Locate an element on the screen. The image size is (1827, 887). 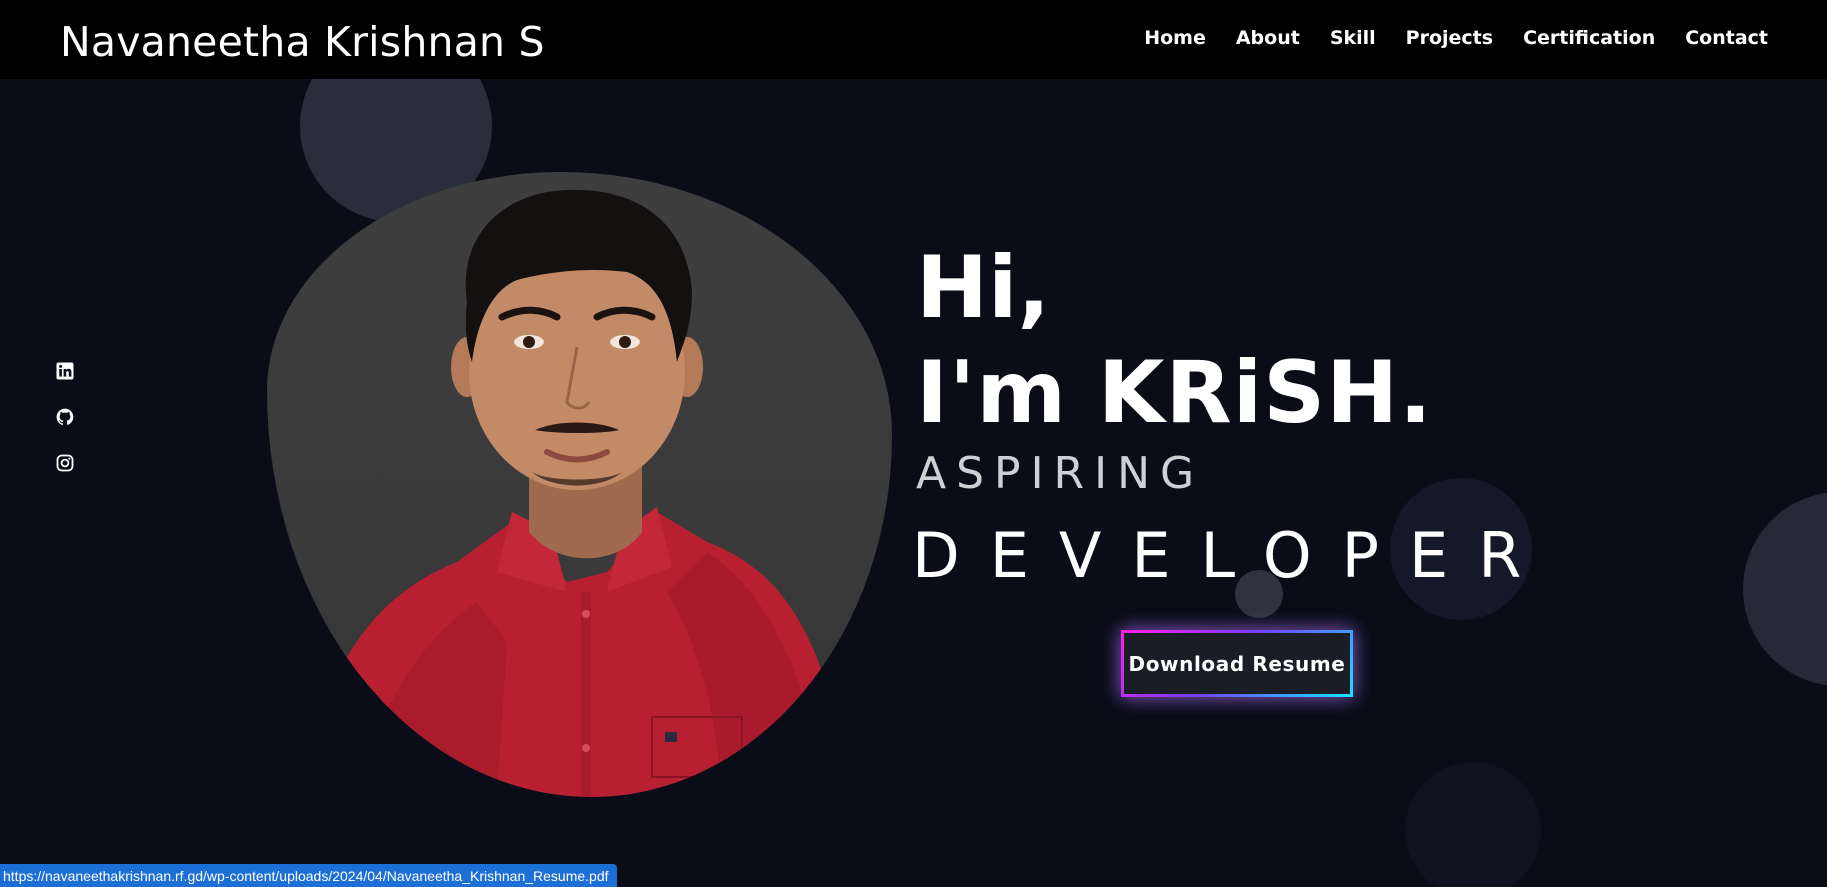
nav-contact: Contact is located at coordinates (1726, 38).